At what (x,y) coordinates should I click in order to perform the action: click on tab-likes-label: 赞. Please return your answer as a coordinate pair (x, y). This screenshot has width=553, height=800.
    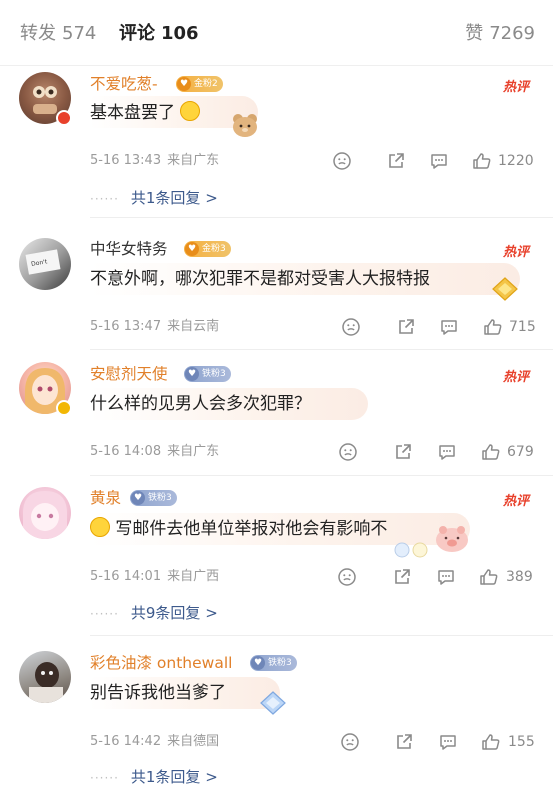
    Looking at the image, I should click on (474, 33).